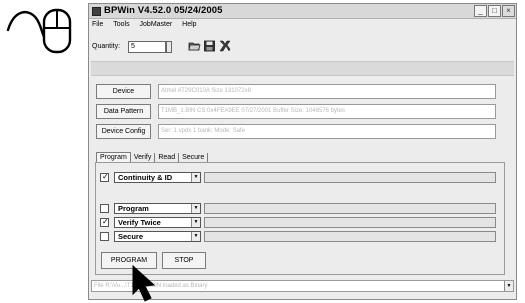 The image size is (525, 303). Describe the element at coordinates (145, 177) in the screenshot. I see `select-value: Continuity & ID` at that location.